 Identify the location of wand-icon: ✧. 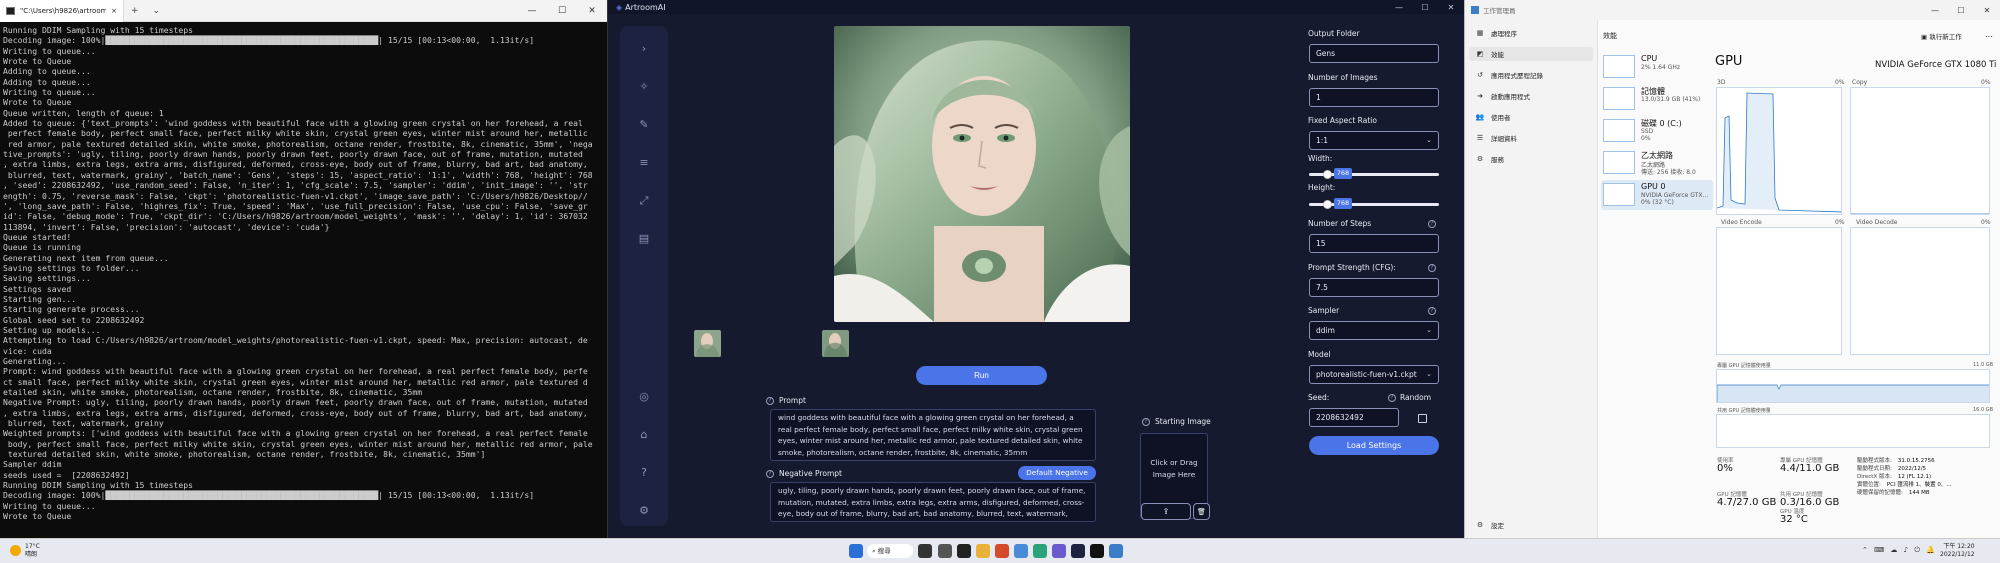
(644, 87).